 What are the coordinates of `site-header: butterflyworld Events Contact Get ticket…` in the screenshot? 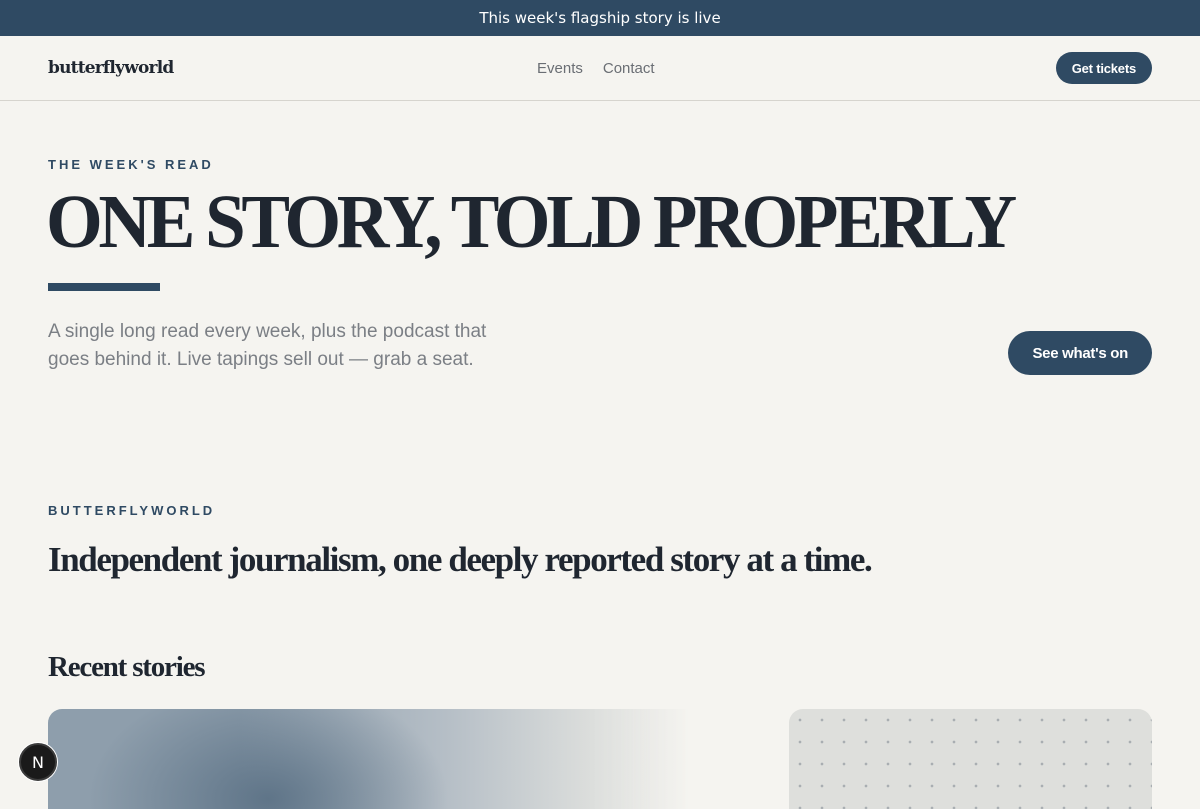 It's located at (600, 68).